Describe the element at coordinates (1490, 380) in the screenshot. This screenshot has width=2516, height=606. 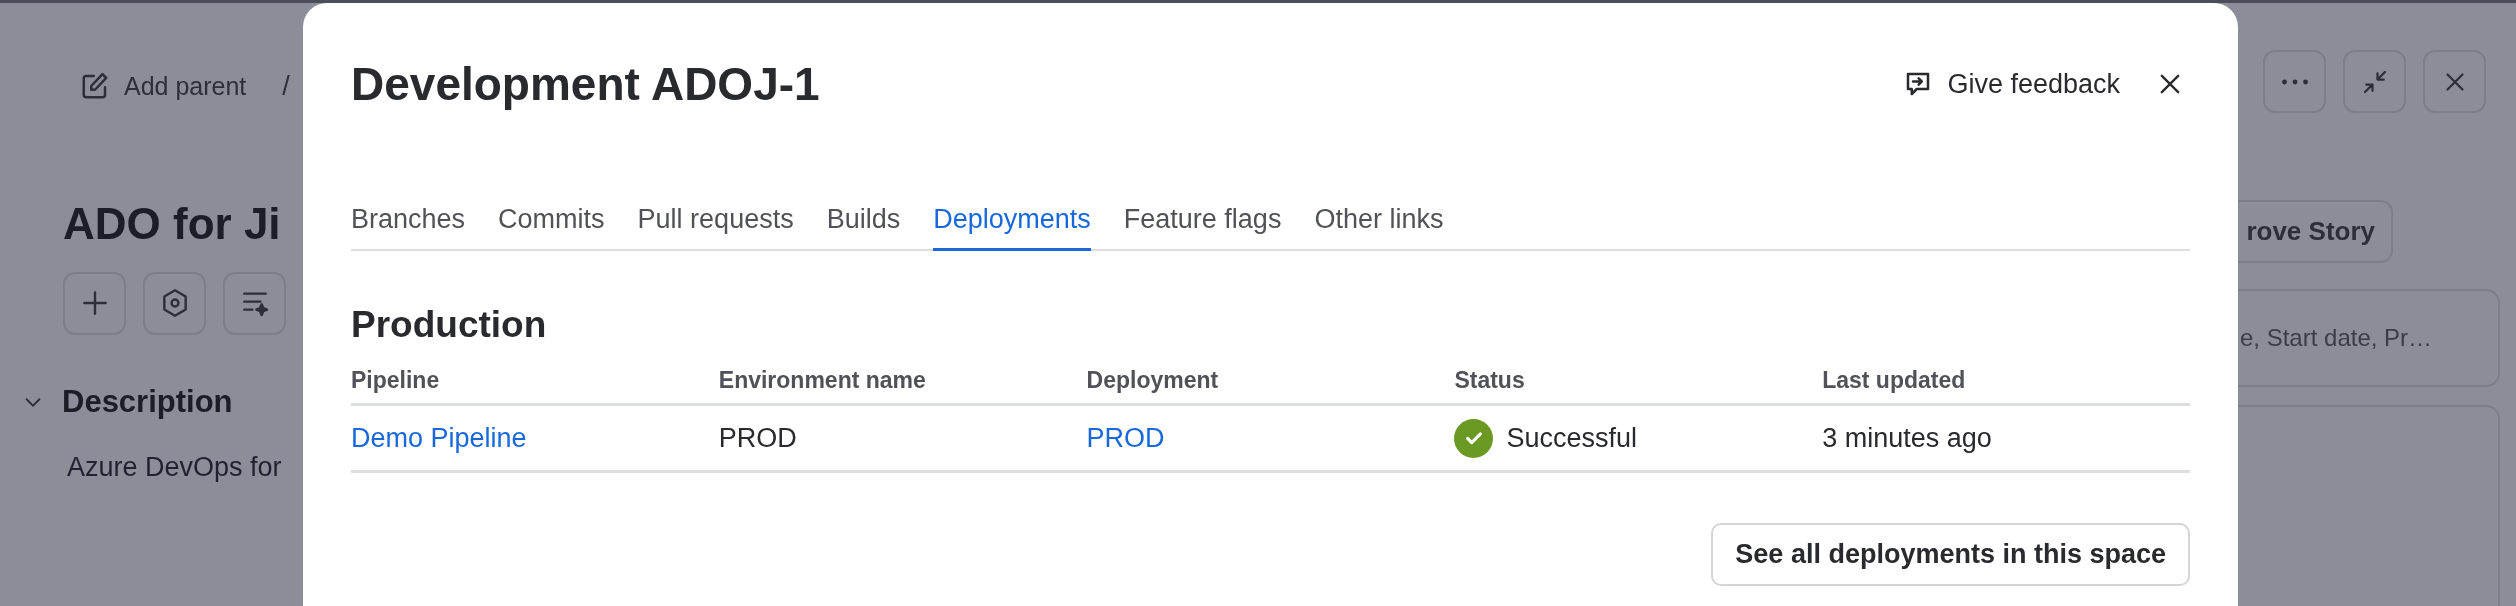
I see `column-header: Status` at that location.